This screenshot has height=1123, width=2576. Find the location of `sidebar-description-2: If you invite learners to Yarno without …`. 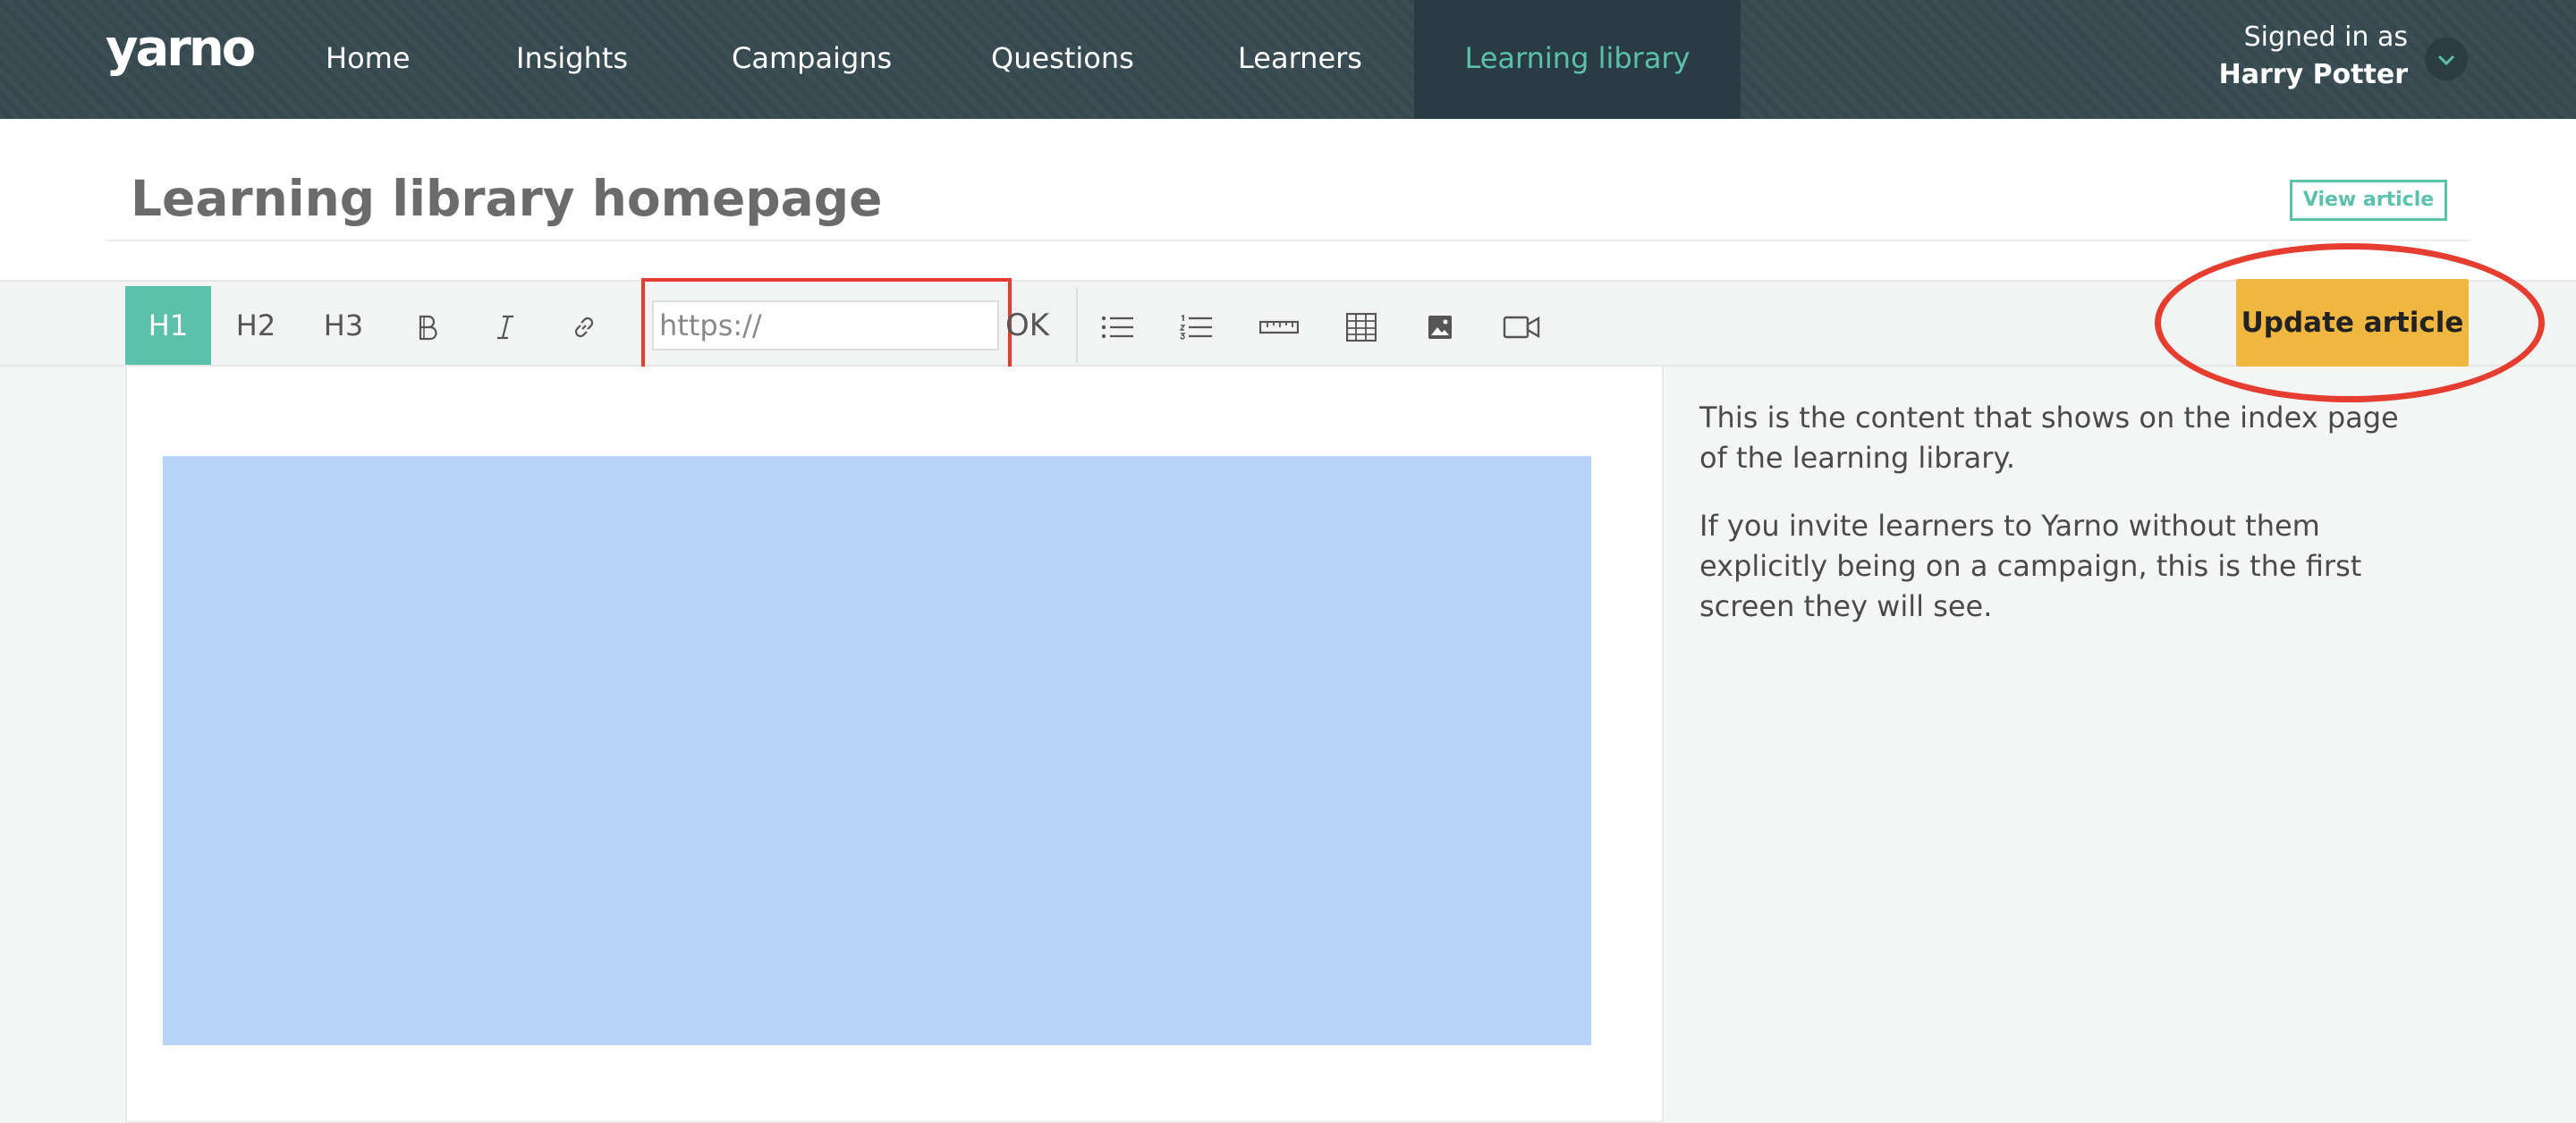

sidebar-description-2: If you invite learners to Yarno without … is located at coordinates (2030, 566).